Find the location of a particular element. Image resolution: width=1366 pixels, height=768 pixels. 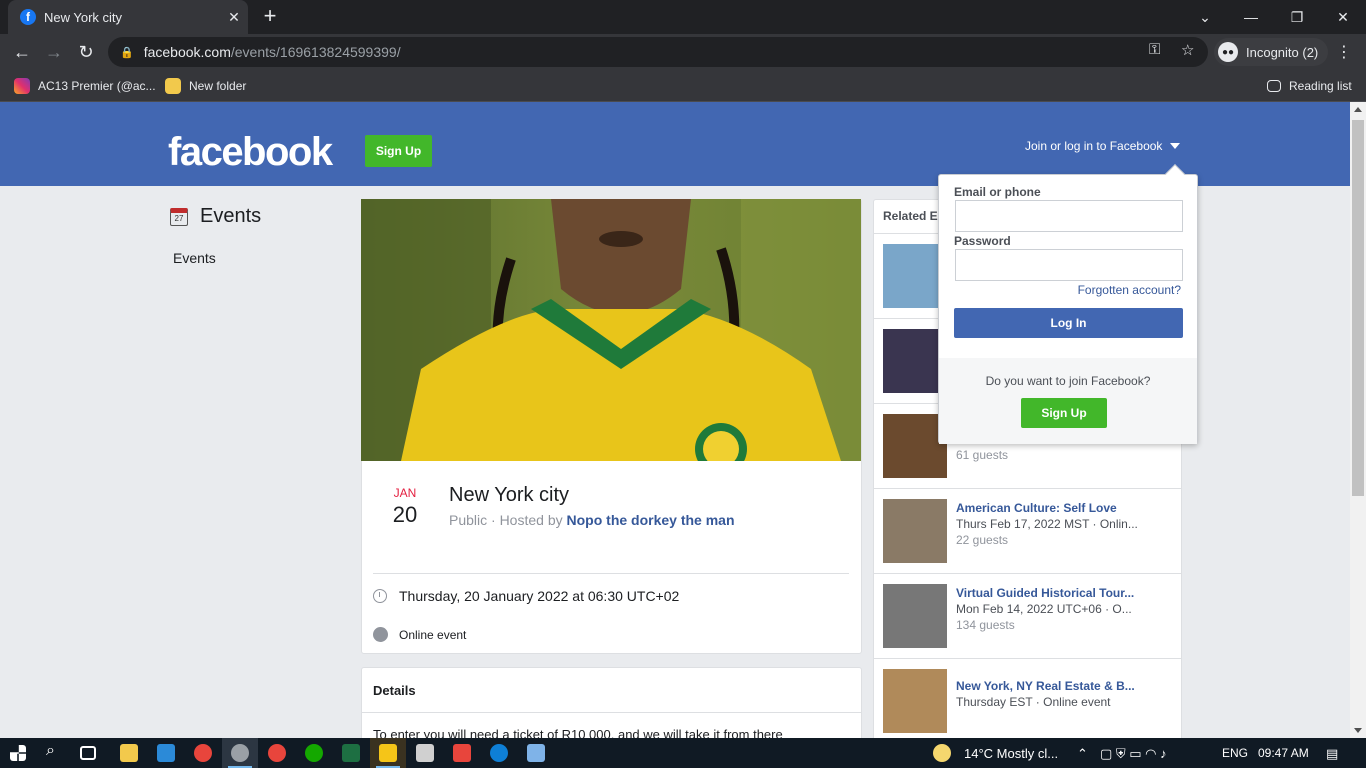

chevron-up-icon: ⌃ is located at coordinates (1082, 754).